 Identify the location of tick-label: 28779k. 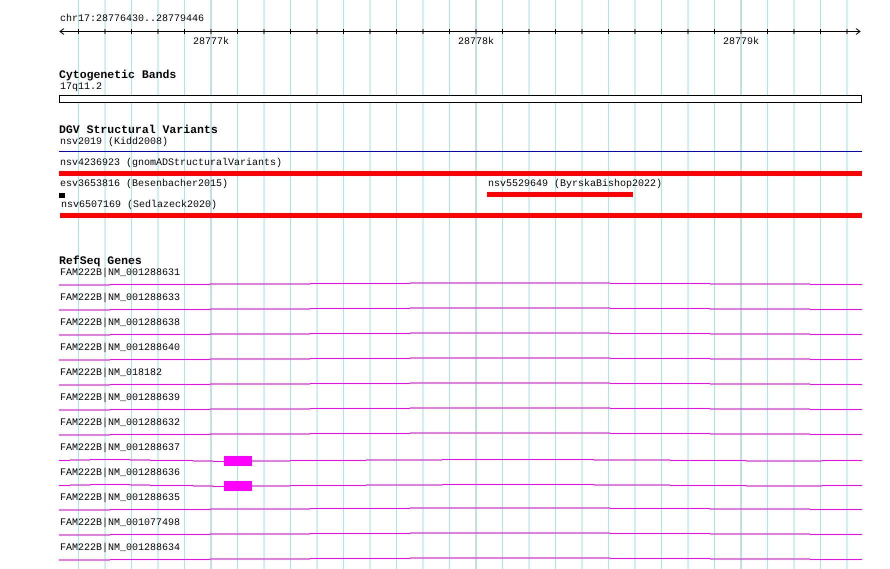
(741, 42).